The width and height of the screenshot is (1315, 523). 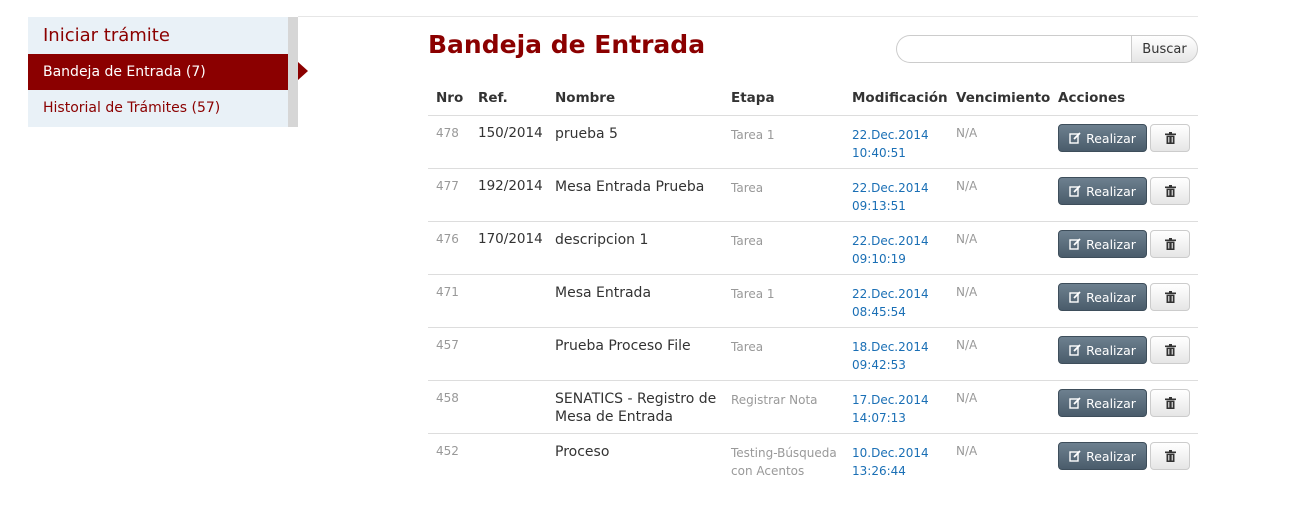 What do you see at coordinates (890, 400) in the screenshot?
I see `cell-fecha: 17.Dec.2014` at bounding box center [890, 400].